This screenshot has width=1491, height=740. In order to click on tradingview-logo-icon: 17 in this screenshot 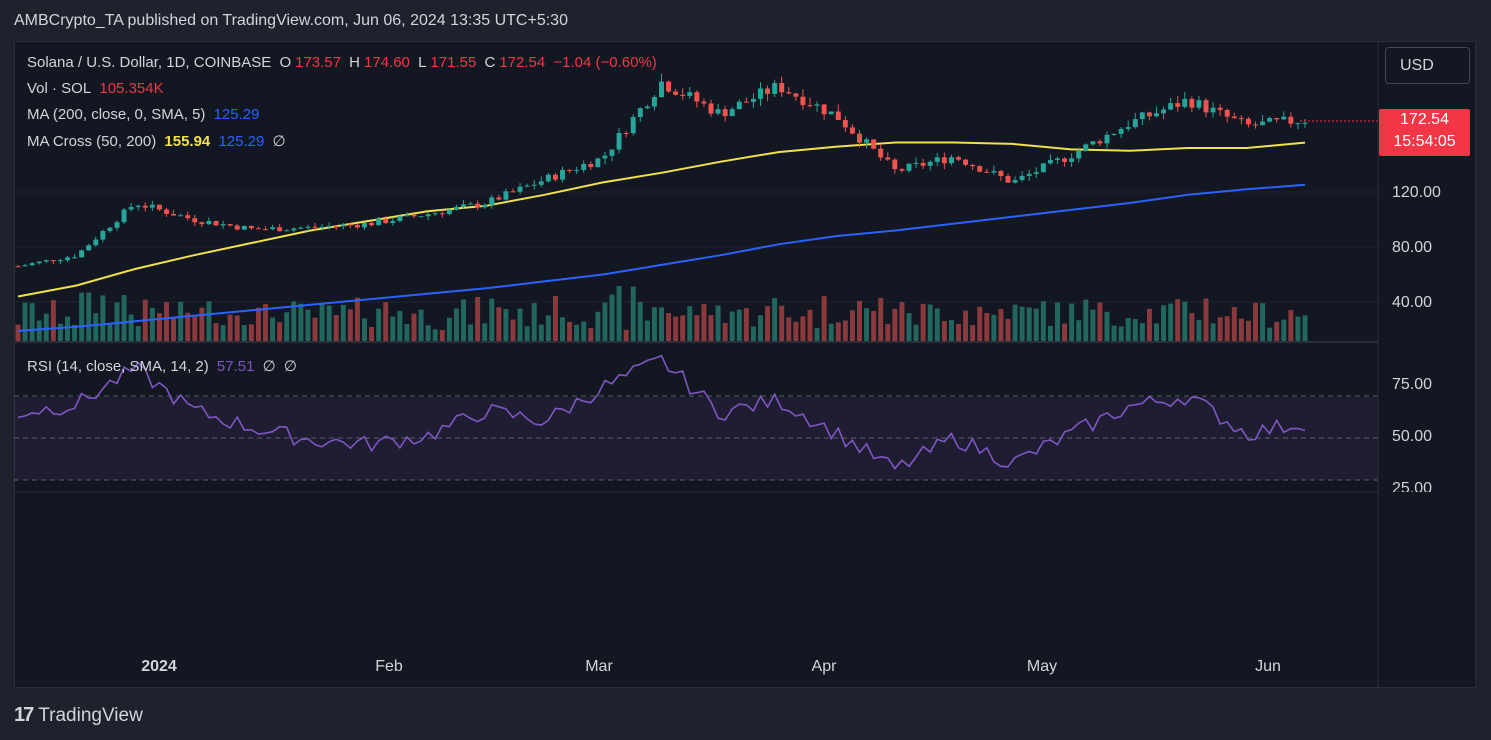, I will do `click(24, 715)`.